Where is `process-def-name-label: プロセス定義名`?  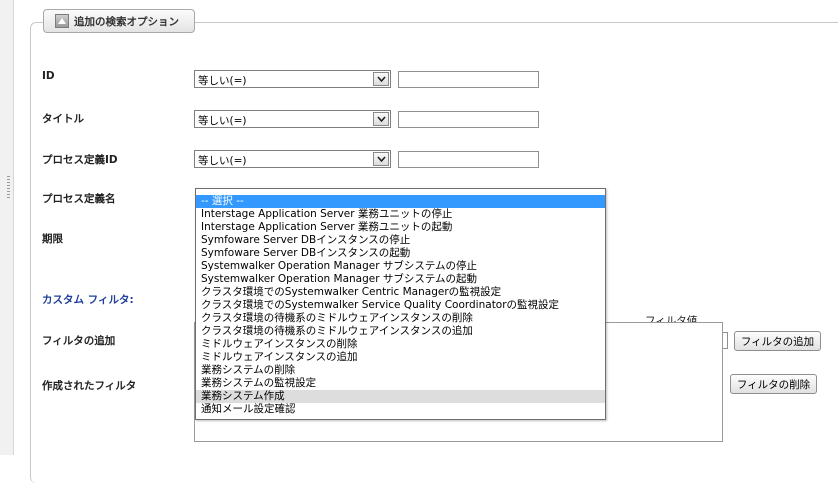 process-def-name-label: プロセス定義名 is located at coordinates (79, 199).